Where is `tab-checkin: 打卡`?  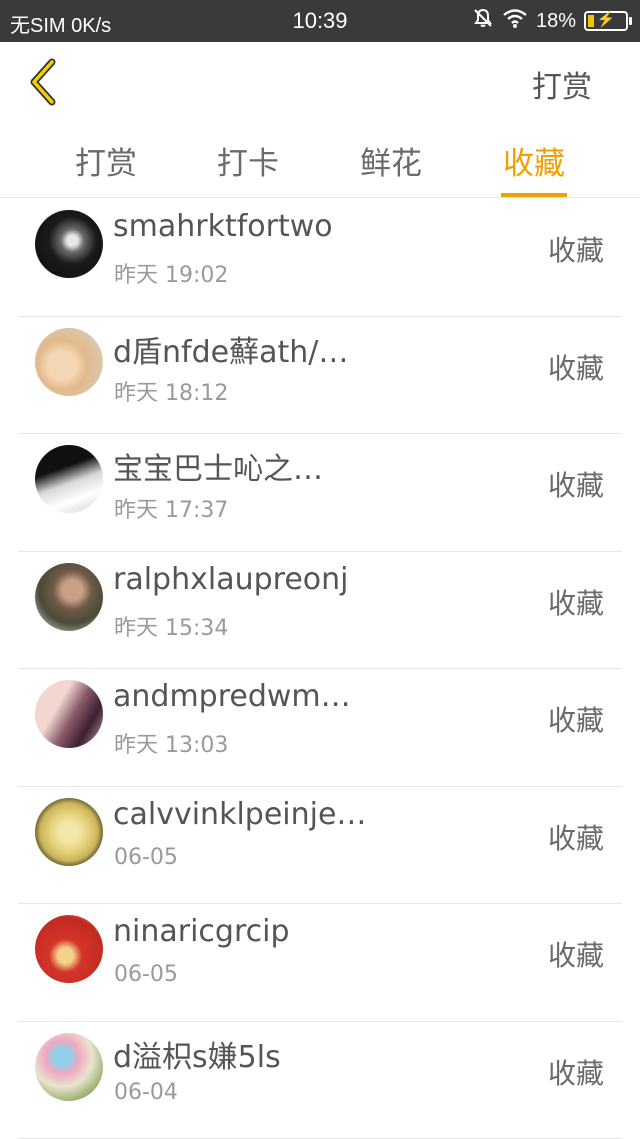
tab-checkin: 打卡 is located at coordinates (248, 160).